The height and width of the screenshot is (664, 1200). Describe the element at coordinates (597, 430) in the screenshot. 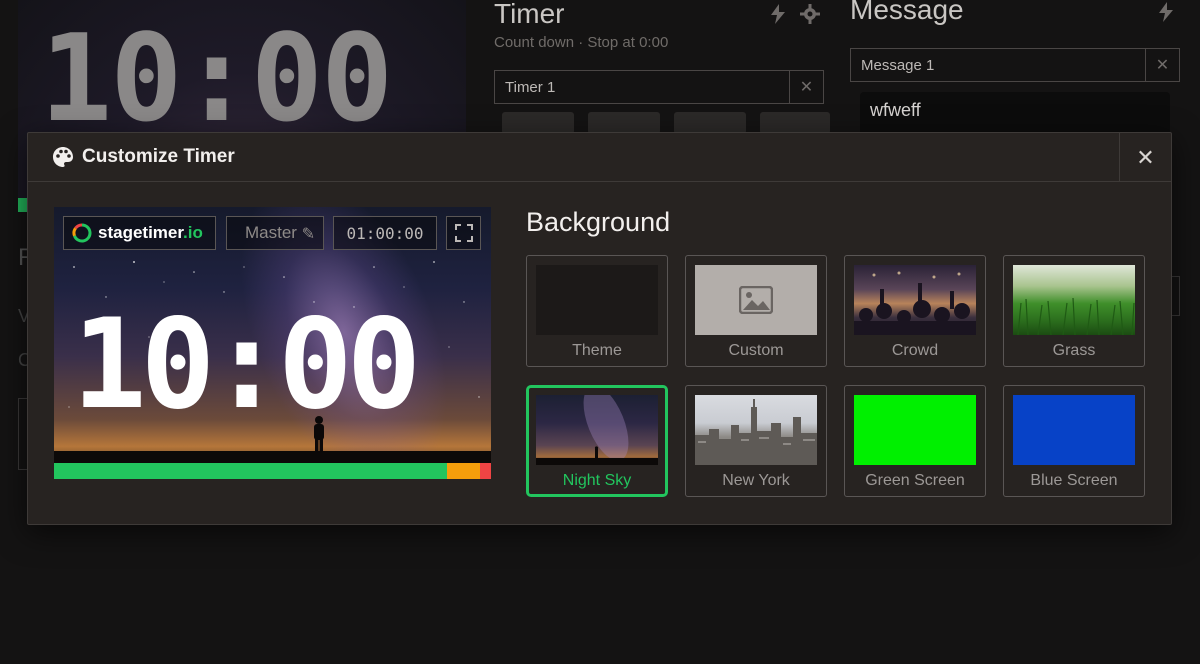

I see `night-sky-thumbnail` at that location.